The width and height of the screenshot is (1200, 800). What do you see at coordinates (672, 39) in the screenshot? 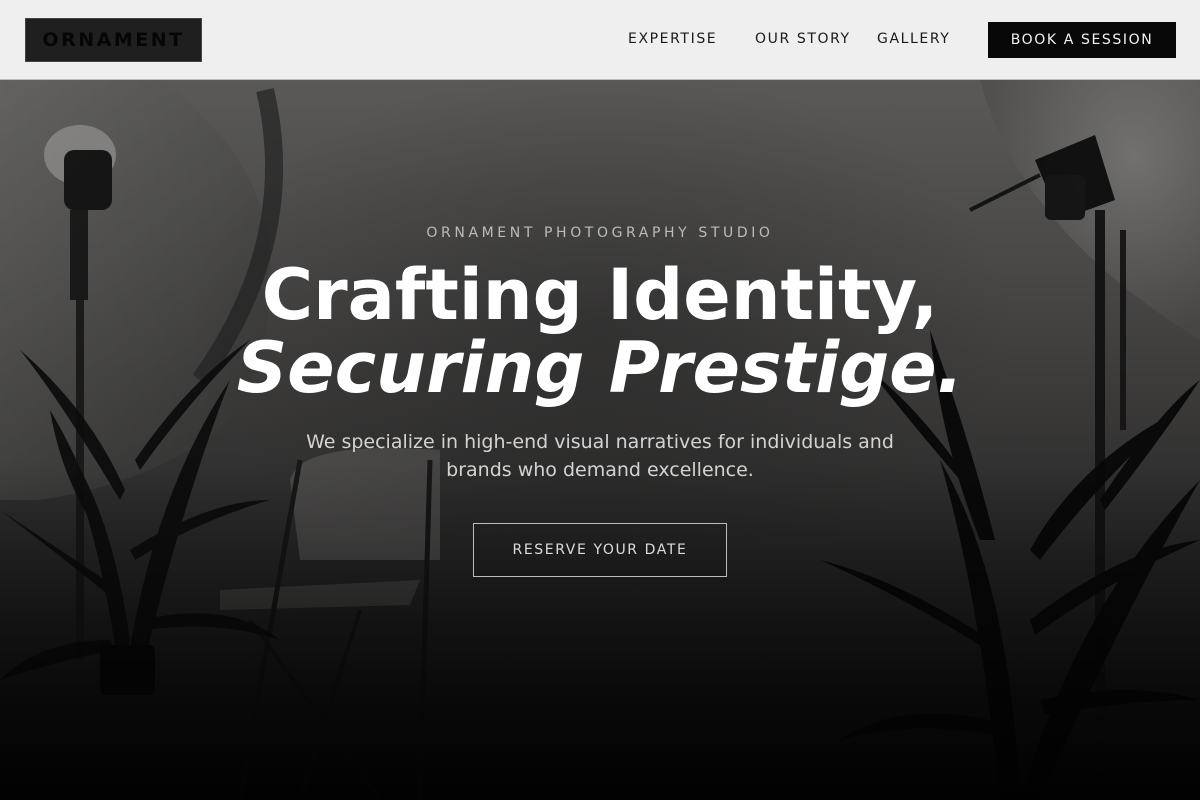
I see `nav-link-expertise: EXPERTISE` at bounding box center [672, 39].